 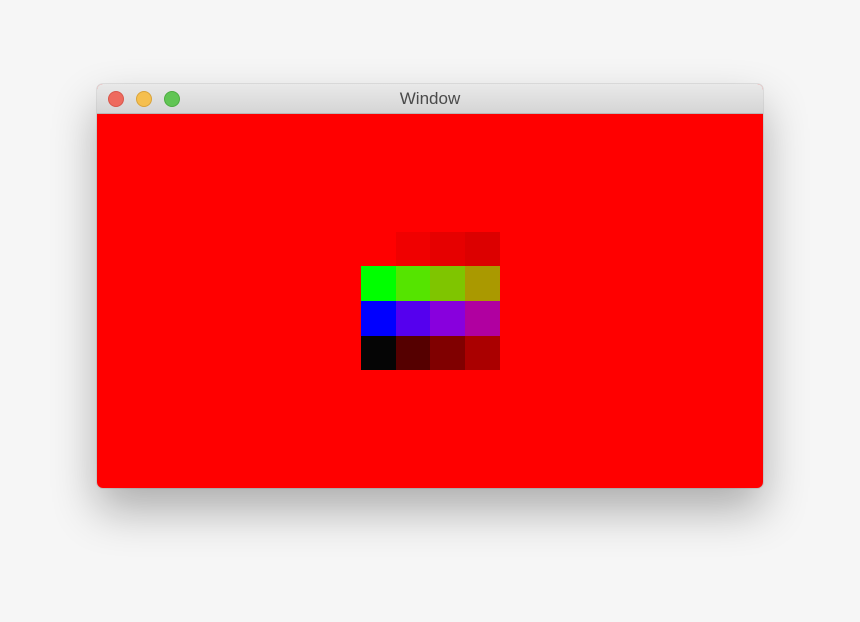 What do you see at coordinates (413, 318) in the screenshot?
I see `color-swatch-r3-c2` at bounding box center [413, 318].